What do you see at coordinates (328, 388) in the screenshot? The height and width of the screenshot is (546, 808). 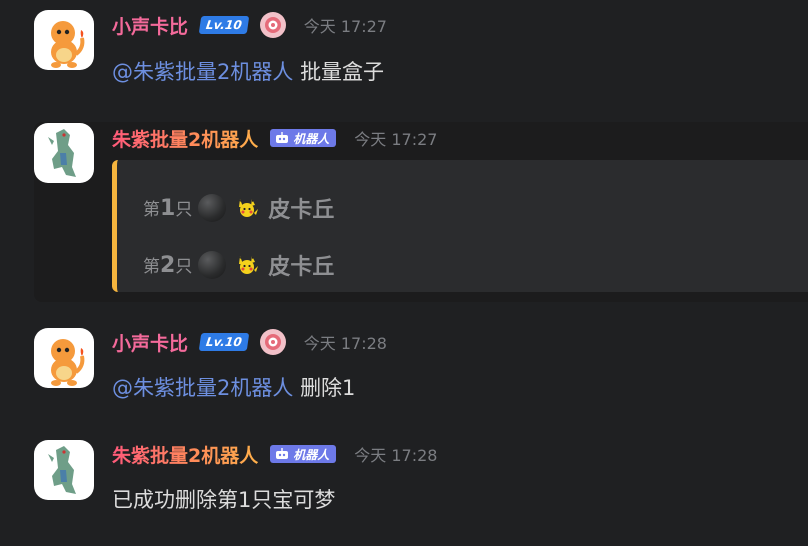 I see `message-body: 删除1` at bounding box center [328, 388].